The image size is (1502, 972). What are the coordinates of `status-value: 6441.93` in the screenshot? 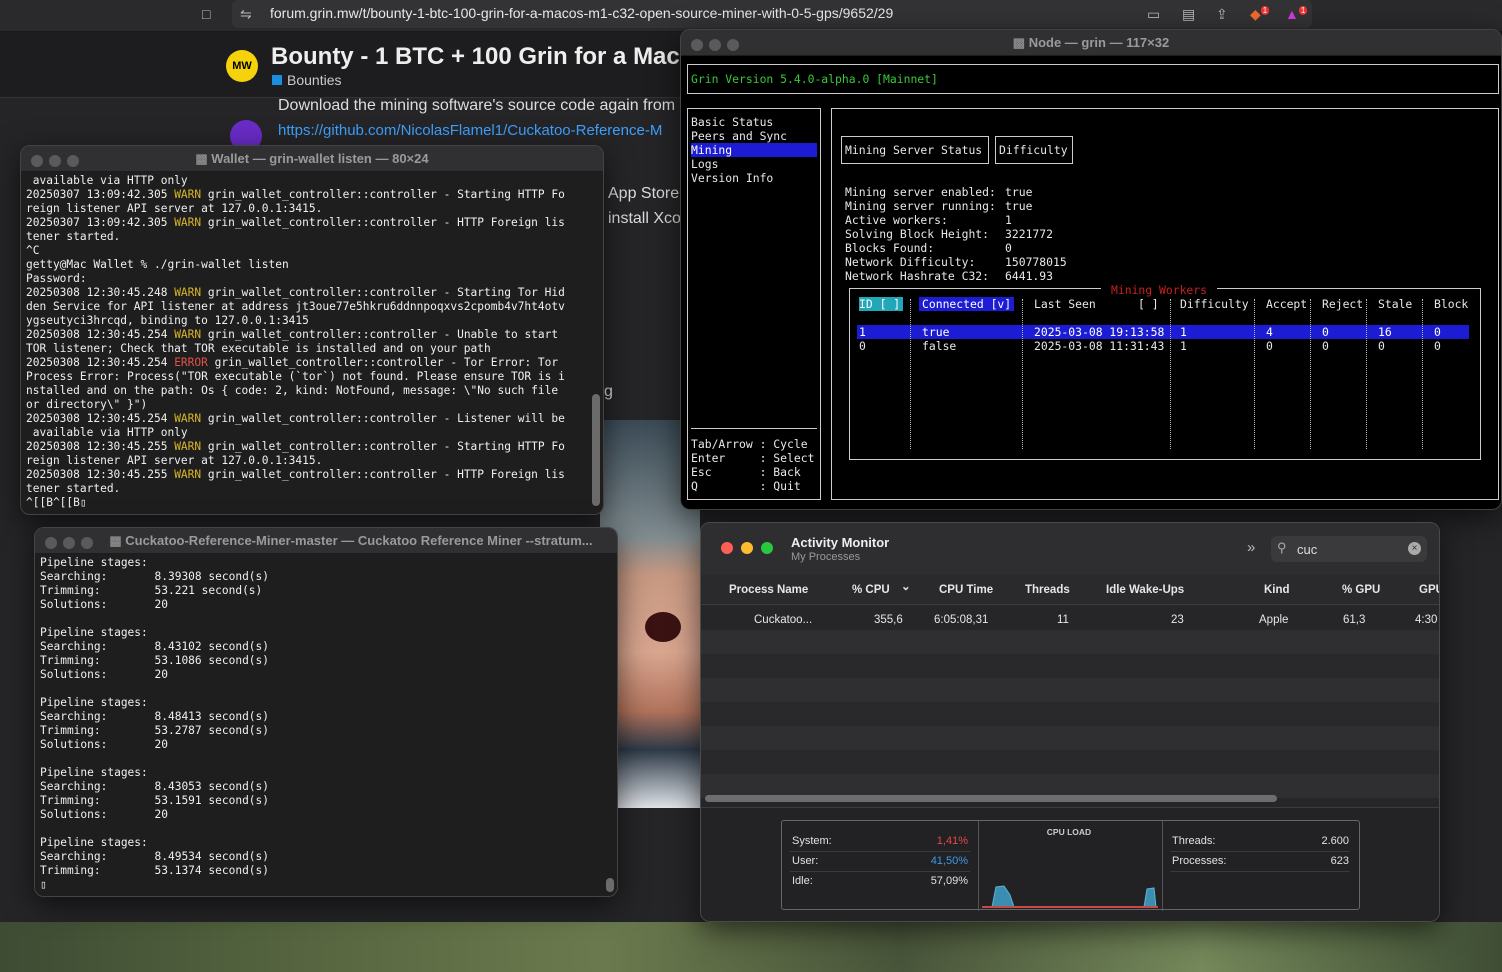 It's located at (1029, 276).